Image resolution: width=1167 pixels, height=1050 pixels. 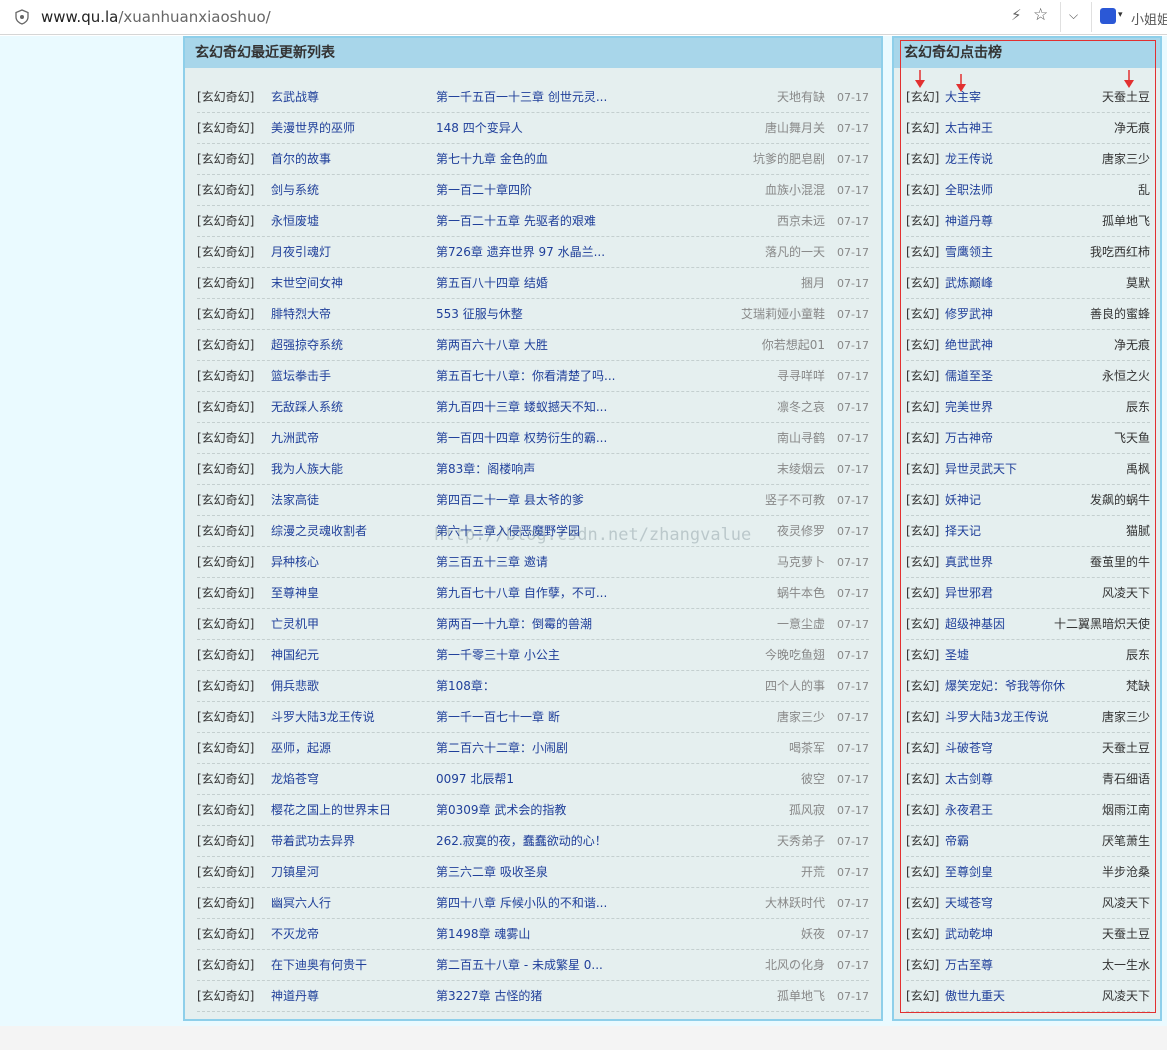 What do you see at coordinates (351, 500) in the screenshot?
I see `book-title-link: 法家高徒` at bounding box center [351, 500].